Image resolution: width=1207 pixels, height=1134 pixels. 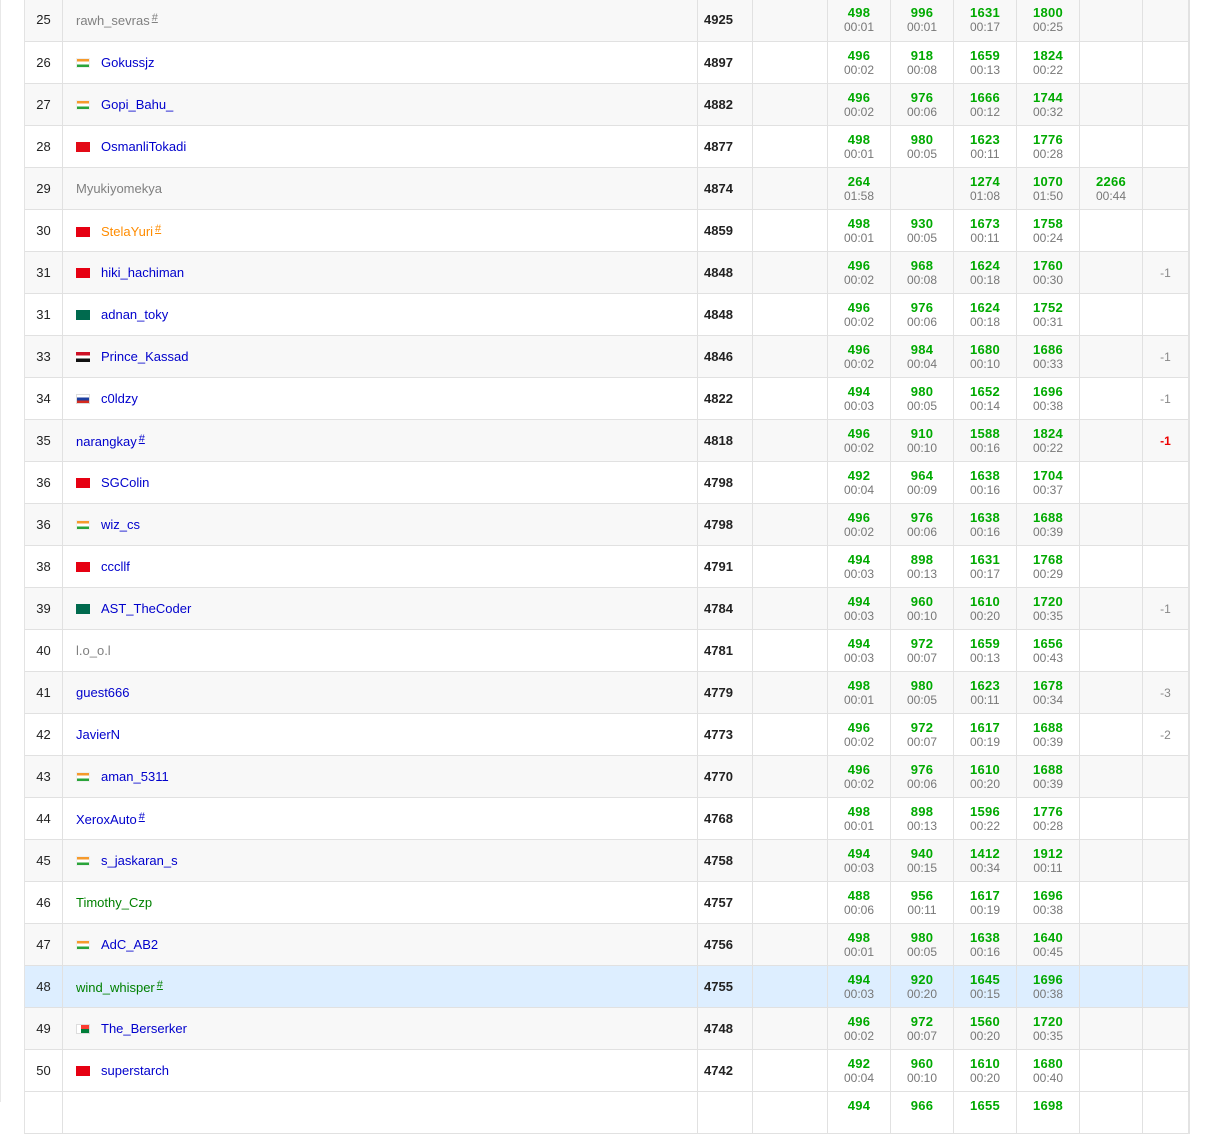 What do you see at coordinates (922, 608) in the screenshot?
I see `problem-cell: 960 00:10` at bounding box center [922, 608].